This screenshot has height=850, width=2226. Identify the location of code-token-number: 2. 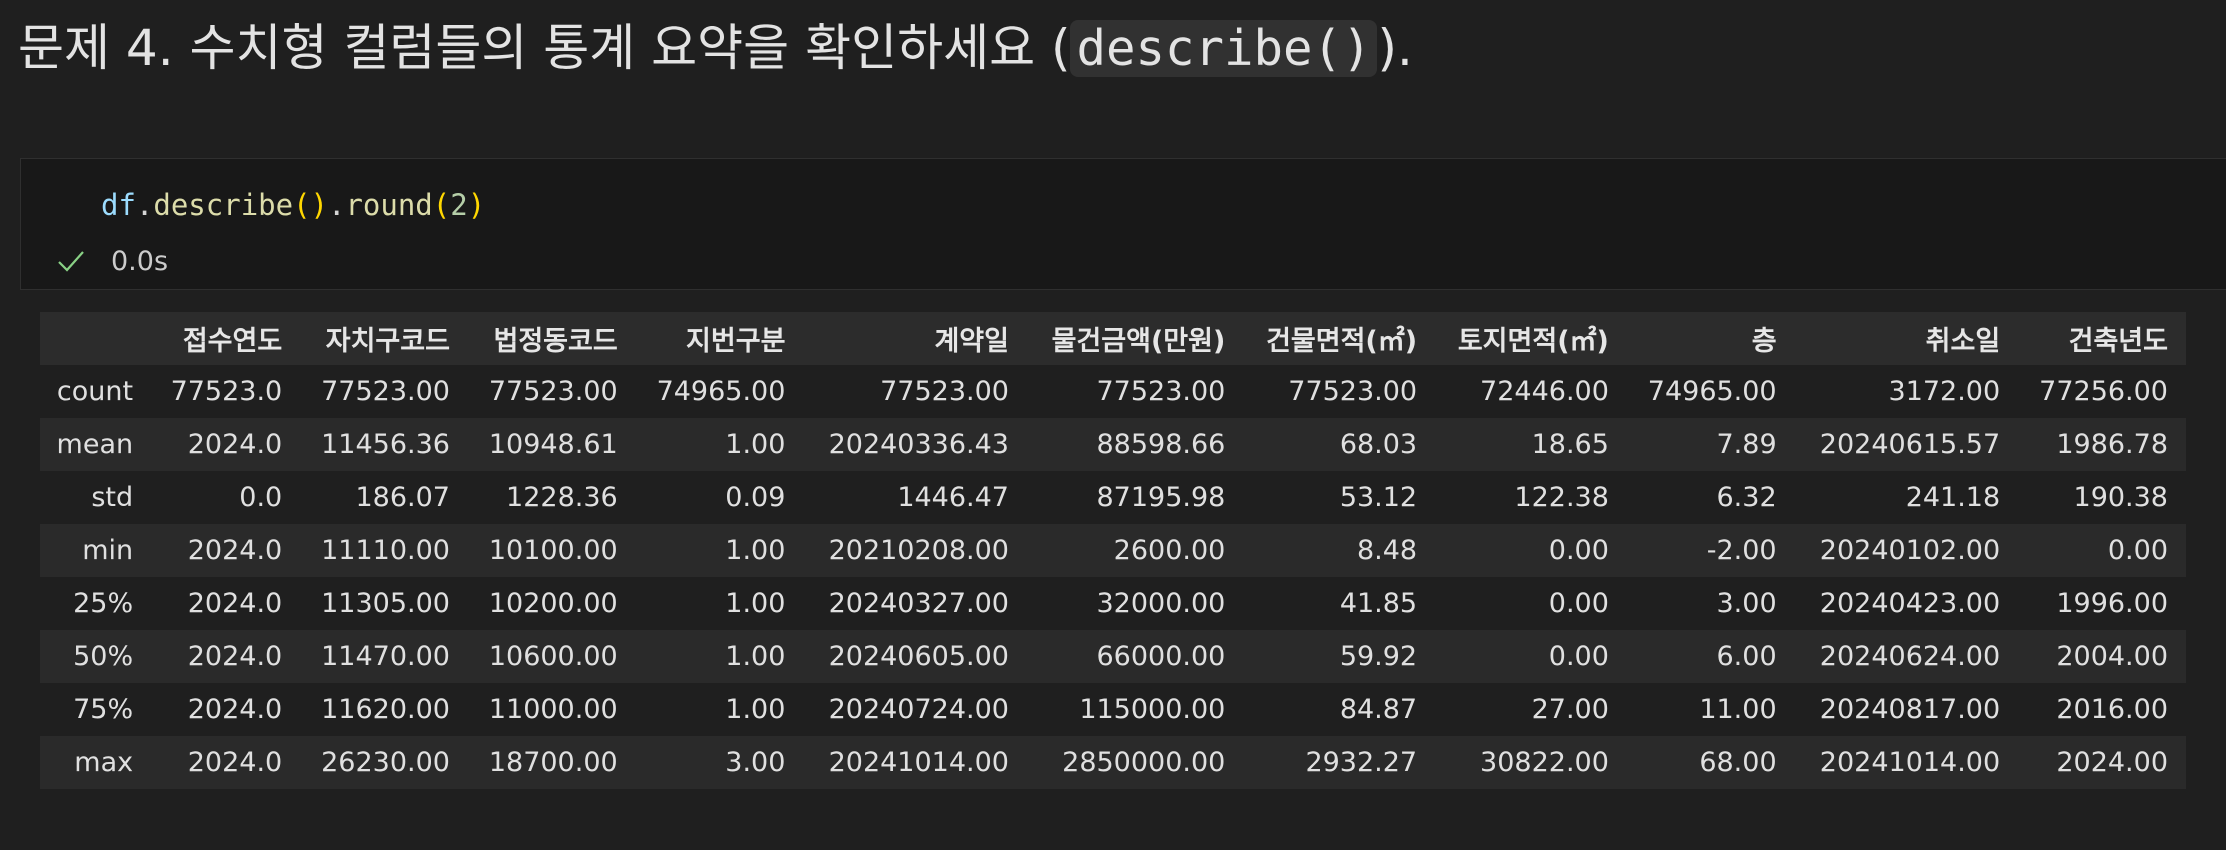
(459, 205).